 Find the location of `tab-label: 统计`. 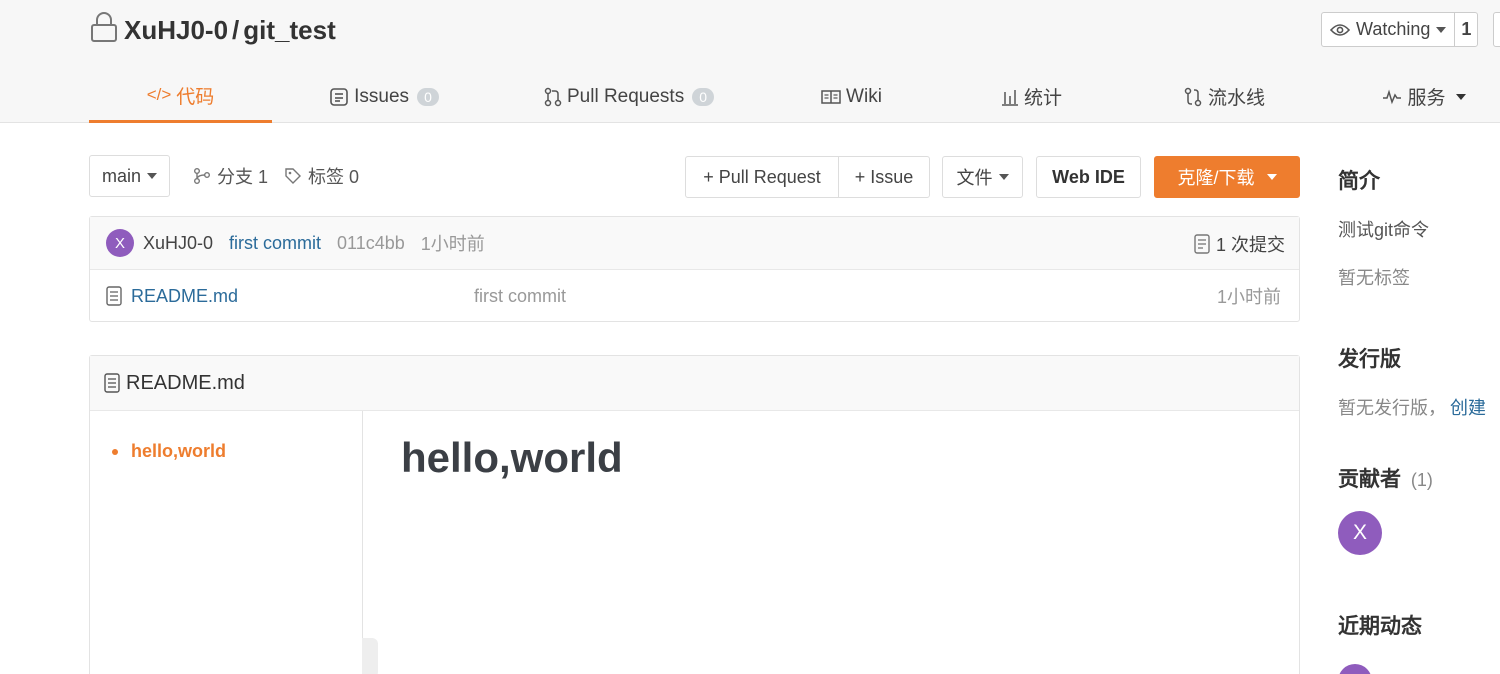

tab-label: 统计 is located at coordinates (1042, 98).